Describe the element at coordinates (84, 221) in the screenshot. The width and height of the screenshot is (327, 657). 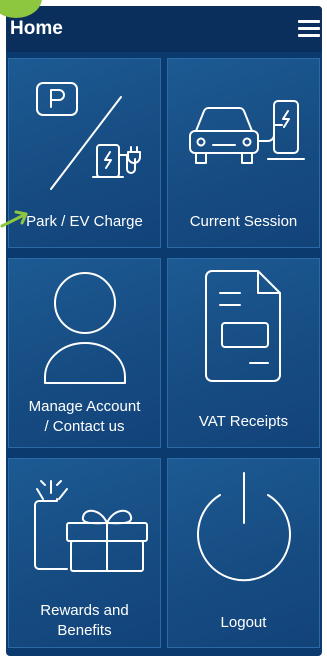
I see `tile-label: Park / EV Charge` at that location.